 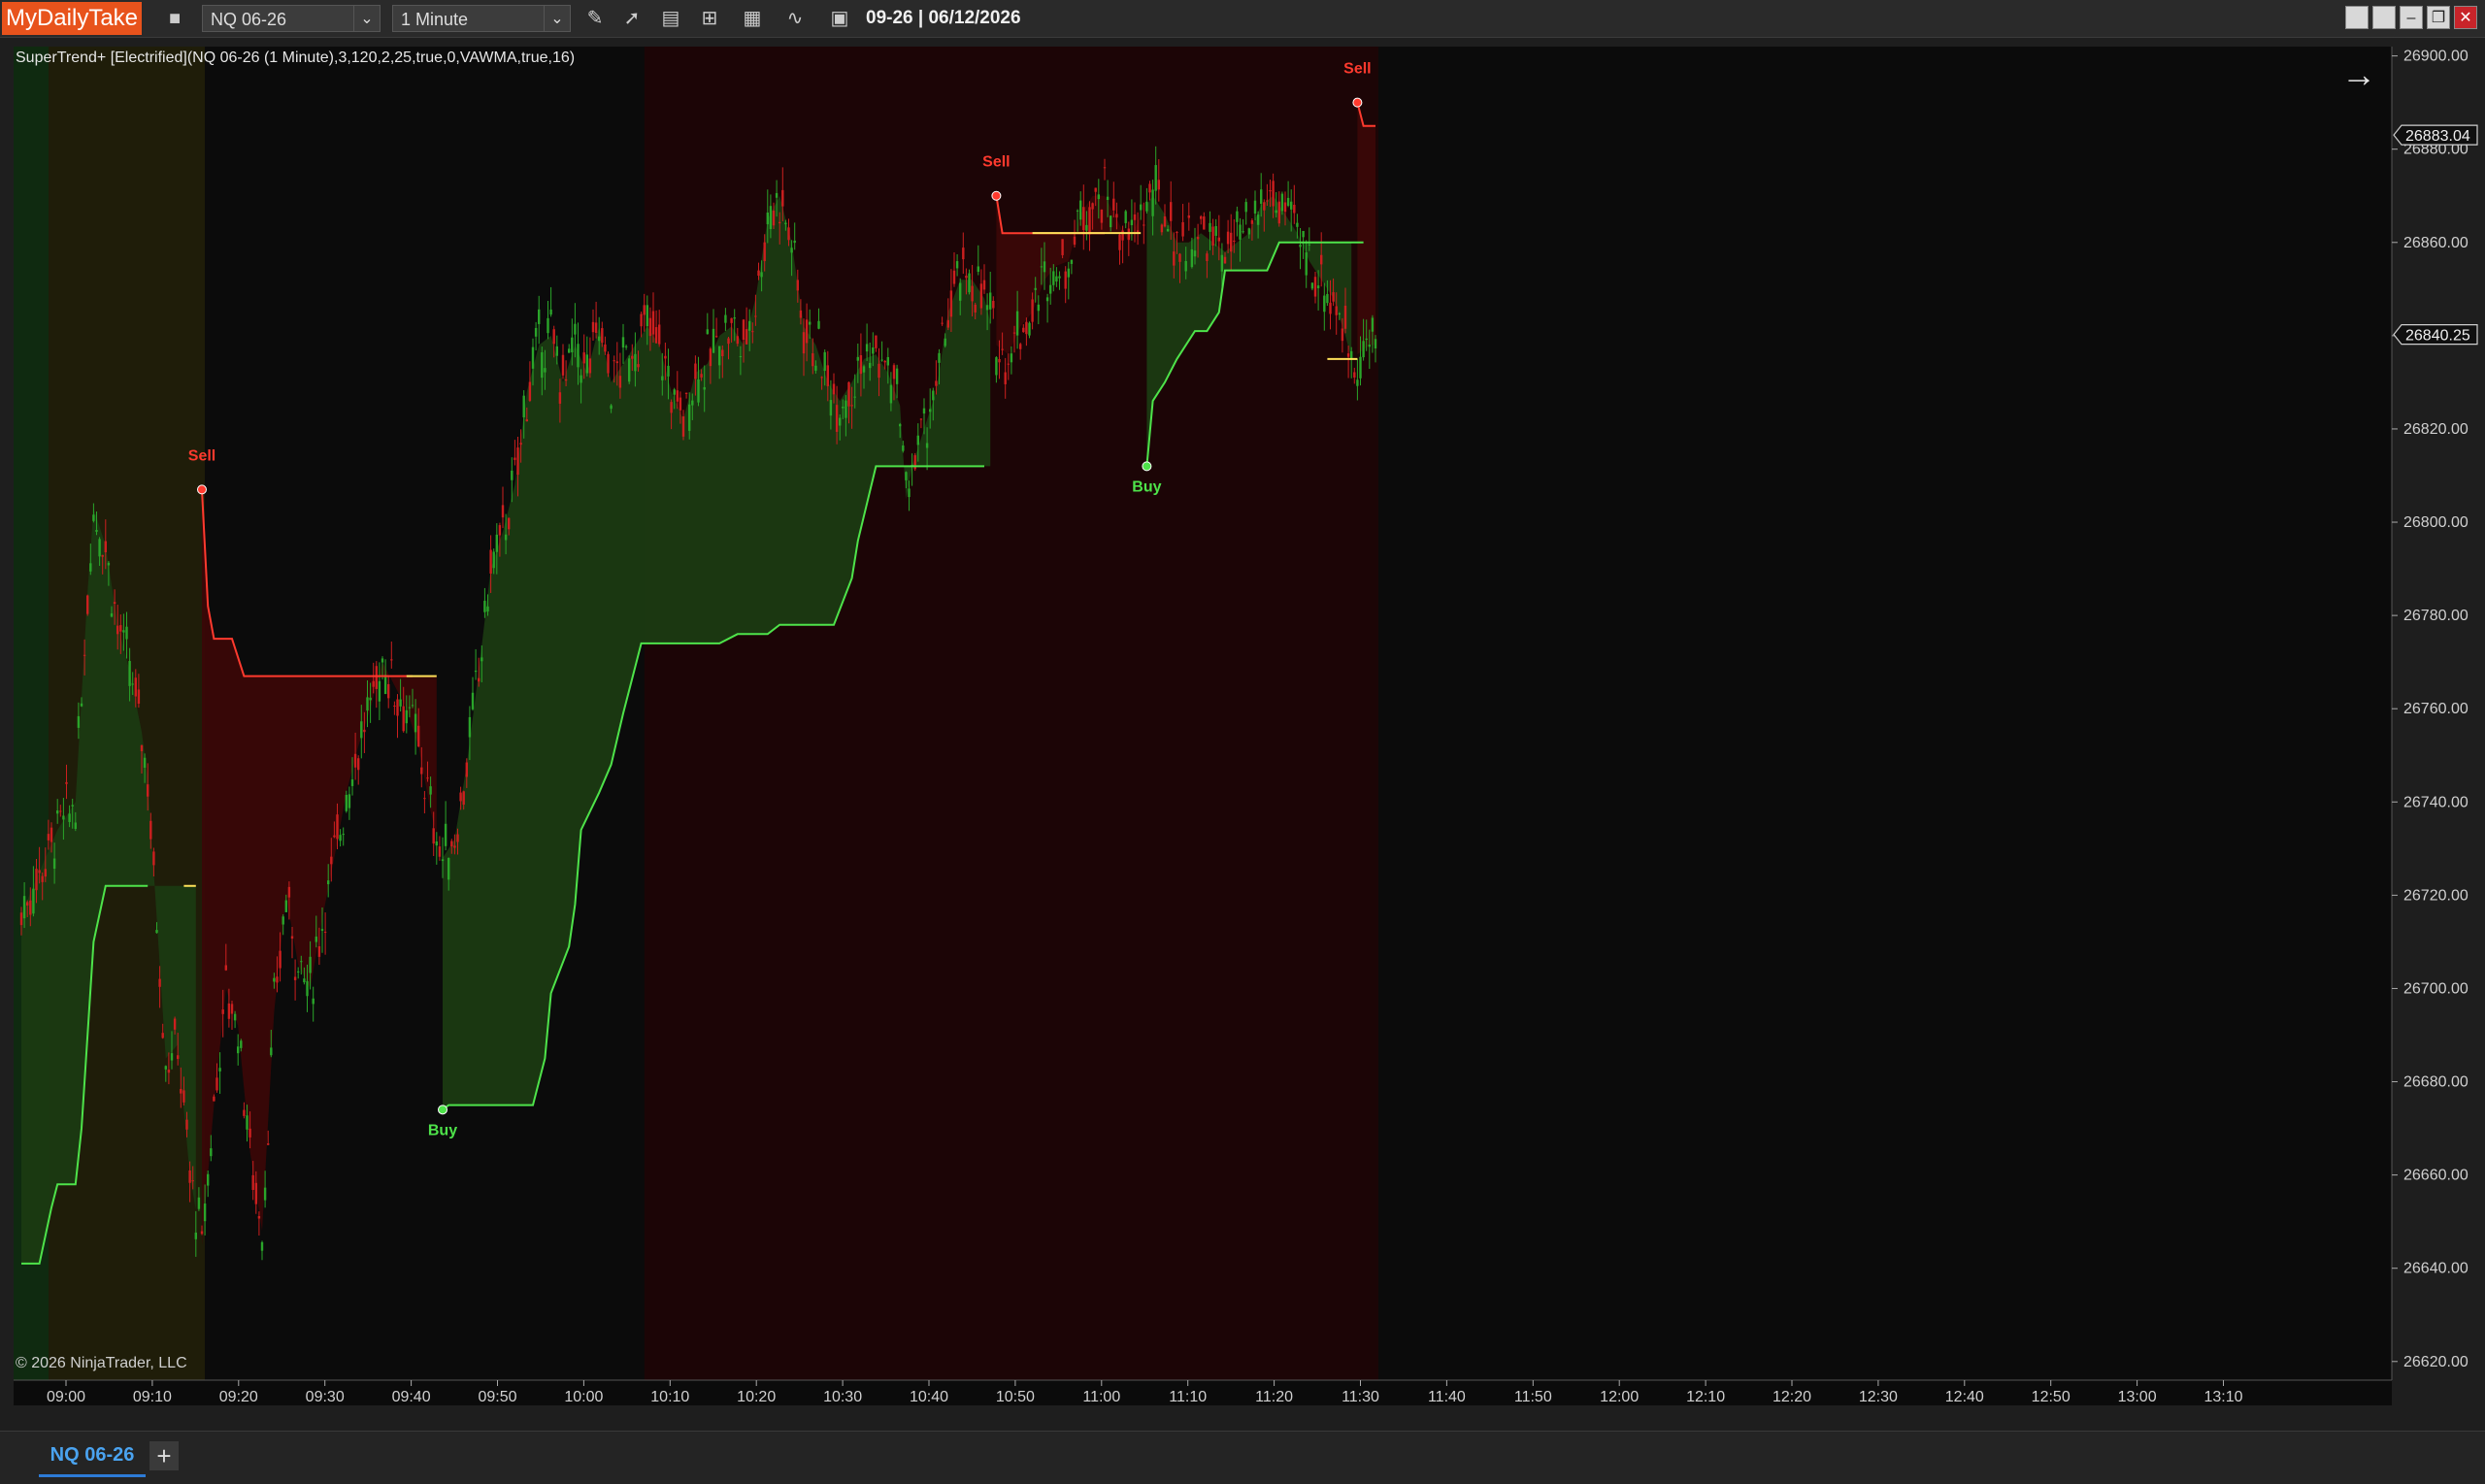 I want to click on restore-icon: ❐, so click(x=2438, y=17).